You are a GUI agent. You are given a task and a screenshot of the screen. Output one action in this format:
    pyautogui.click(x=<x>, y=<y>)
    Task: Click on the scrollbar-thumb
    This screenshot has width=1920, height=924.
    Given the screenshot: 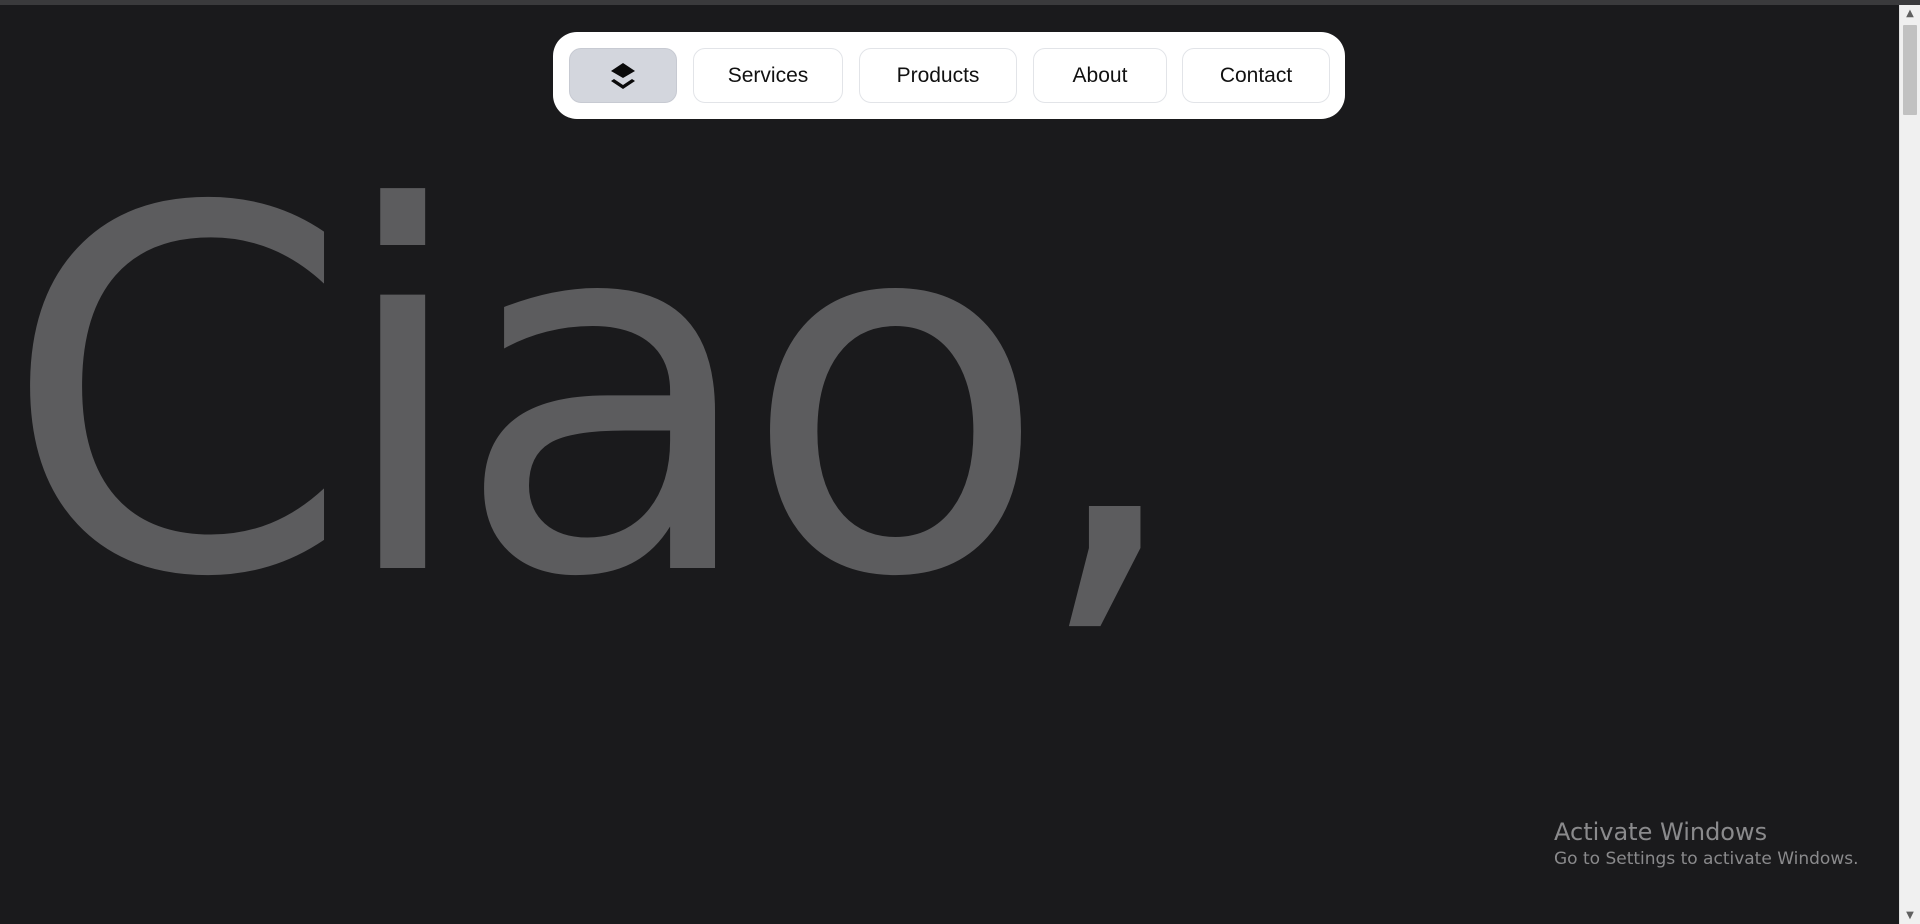 What is the action you would take?
    pyautogui.click(x=1910, y=70)
    